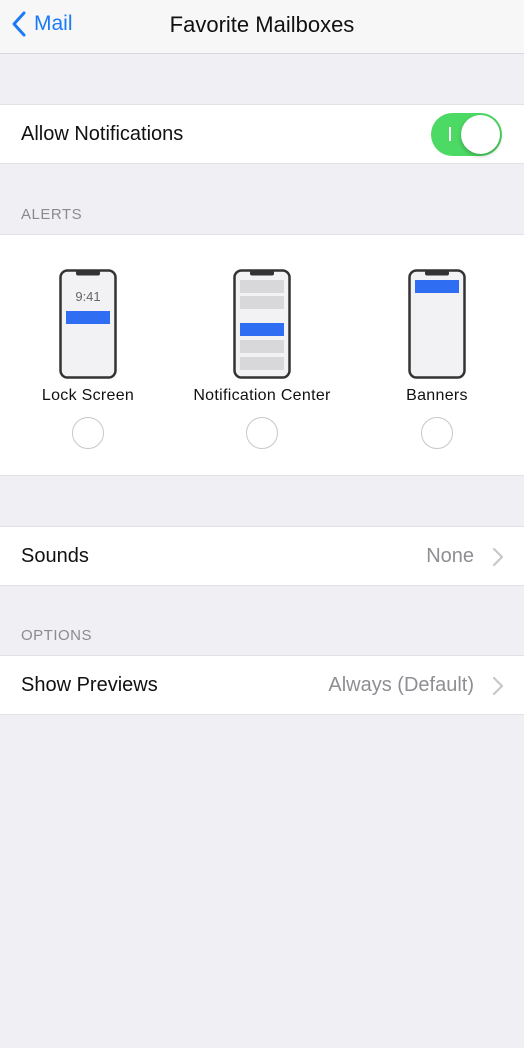 The height and width of the screenshot is (1048, 524). What do you see at coordinates (262, 134) in the screenshot?
I see `allow-notifications-row: Allow Notifications` at bounding box center [262, 134].